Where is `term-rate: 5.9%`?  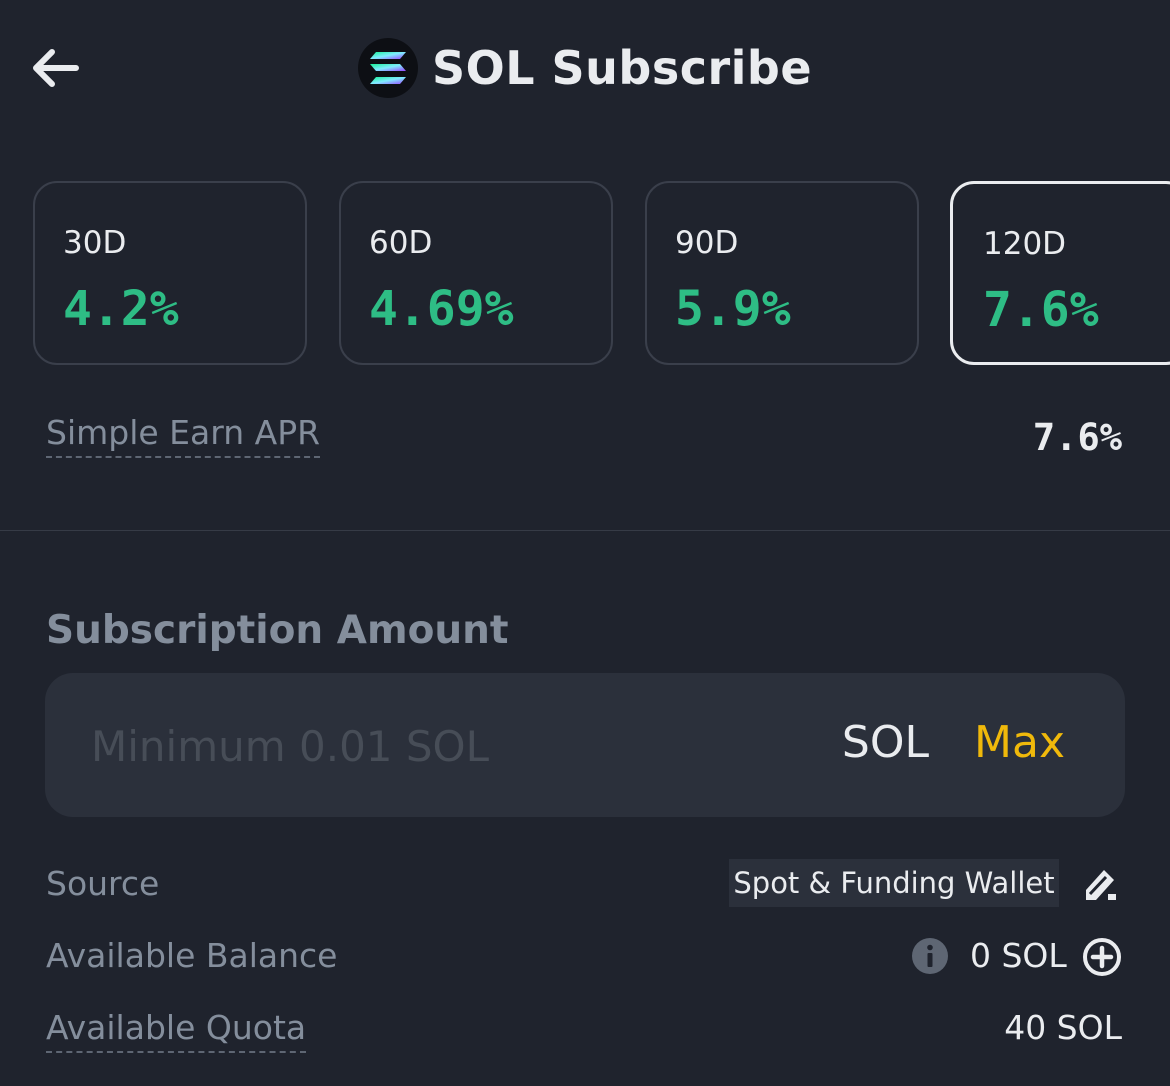
term-rate: 5.9% is located at coordinates (733, 309).